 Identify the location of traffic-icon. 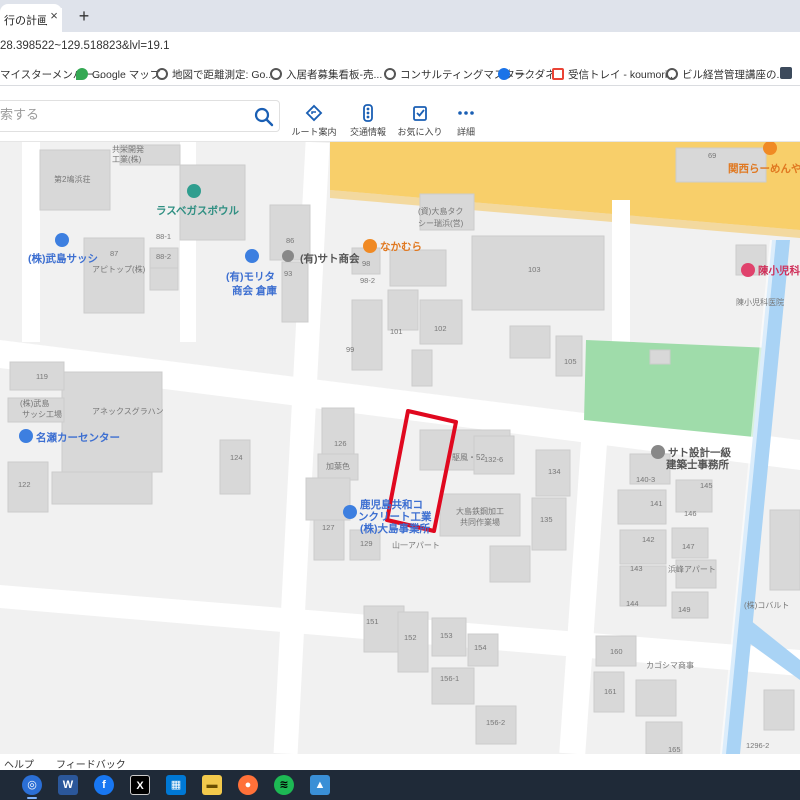
(368, 113).